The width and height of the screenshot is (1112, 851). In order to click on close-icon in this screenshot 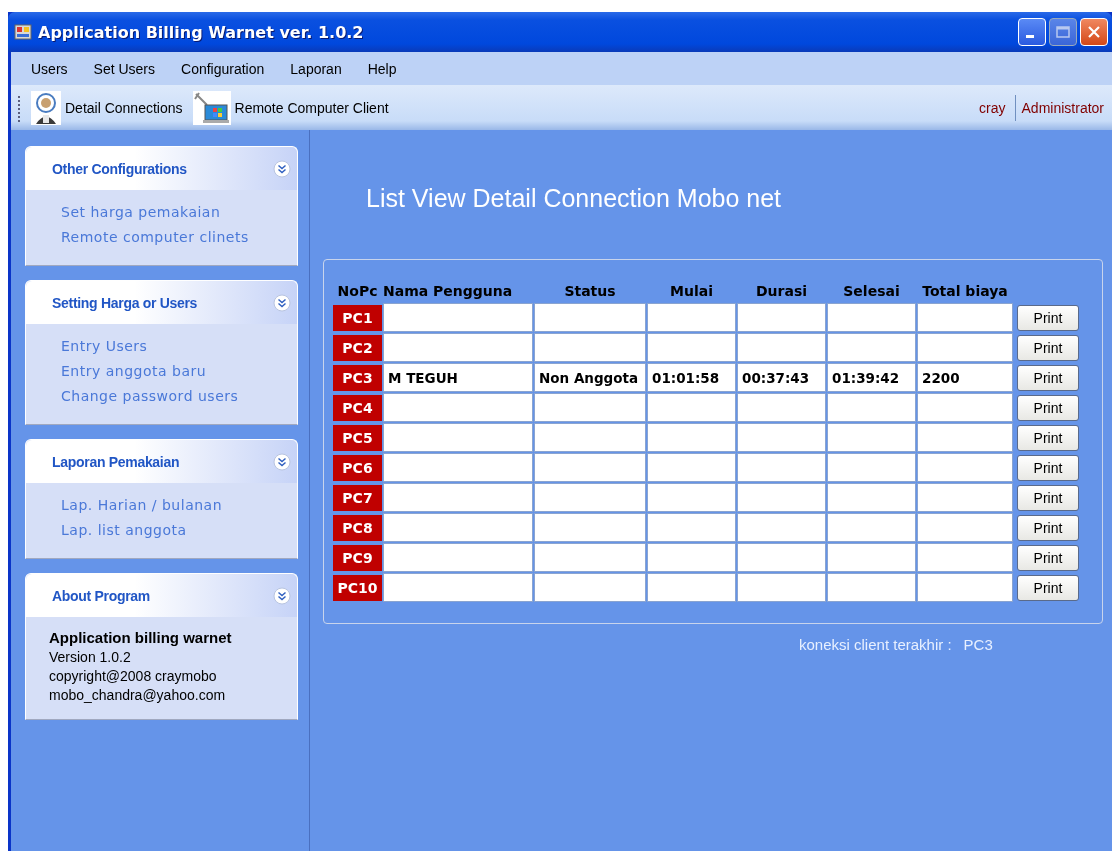, I will do `click(1094, 32)`.